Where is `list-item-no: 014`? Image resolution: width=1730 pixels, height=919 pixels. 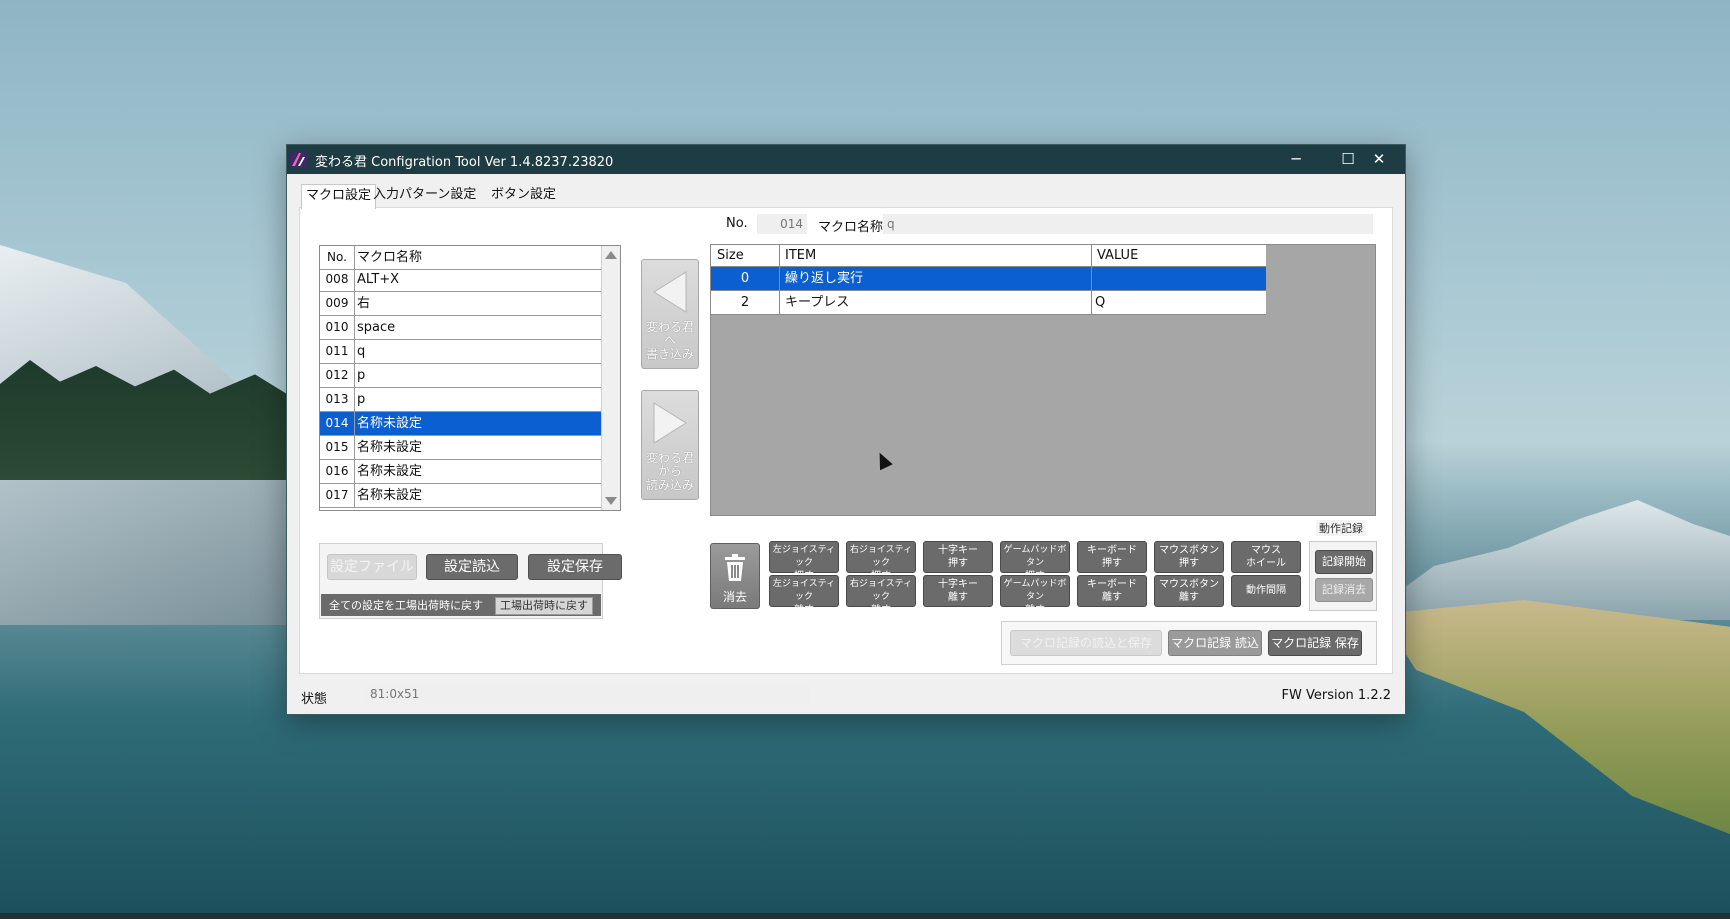
list-item-no: 014 is located at coordinates (337, 423).